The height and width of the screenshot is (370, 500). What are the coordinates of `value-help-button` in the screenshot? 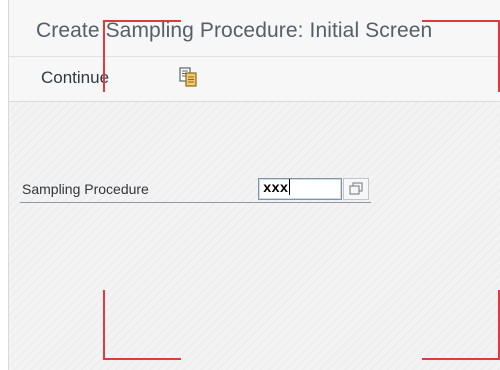 It's located at (356, 189).